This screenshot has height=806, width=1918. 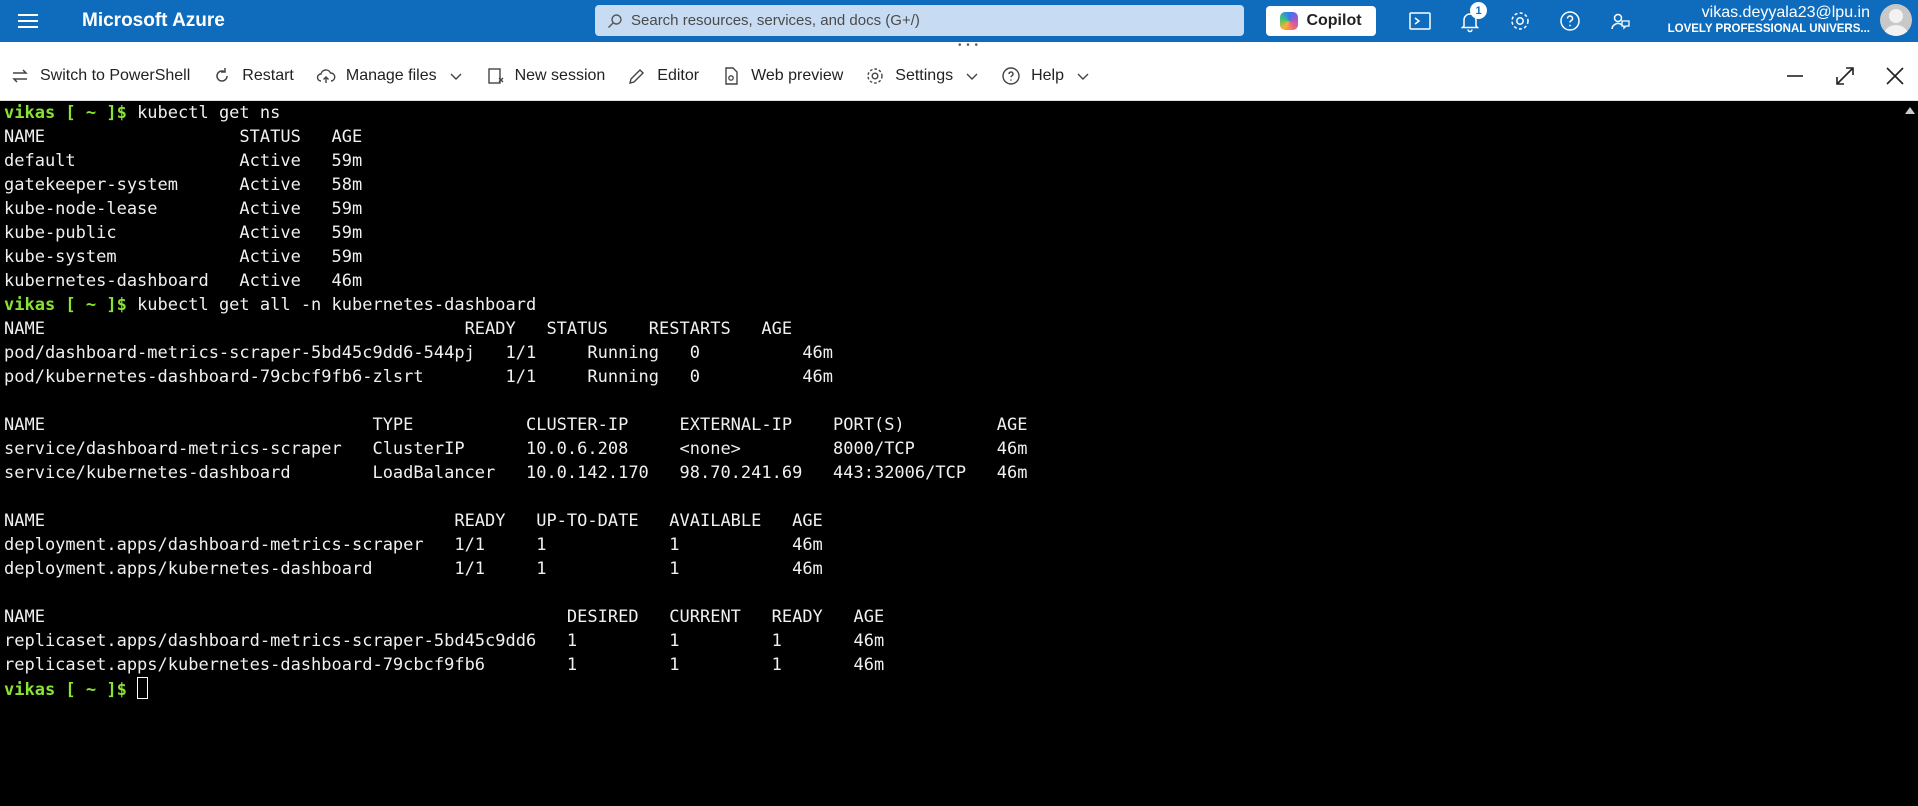 I want to click on output-text: NAME DESIRED CURRENT READY AGE, so click(x=444, y=617).